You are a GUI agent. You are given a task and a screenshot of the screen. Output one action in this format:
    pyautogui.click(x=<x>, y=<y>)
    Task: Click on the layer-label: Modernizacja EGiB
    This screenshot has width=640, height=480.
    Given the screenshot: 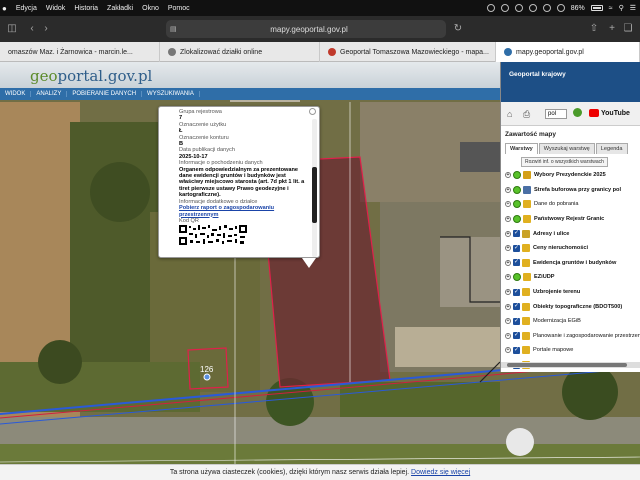 What is the action you would take?
    pyautogui.click(x=557, y=321)
    